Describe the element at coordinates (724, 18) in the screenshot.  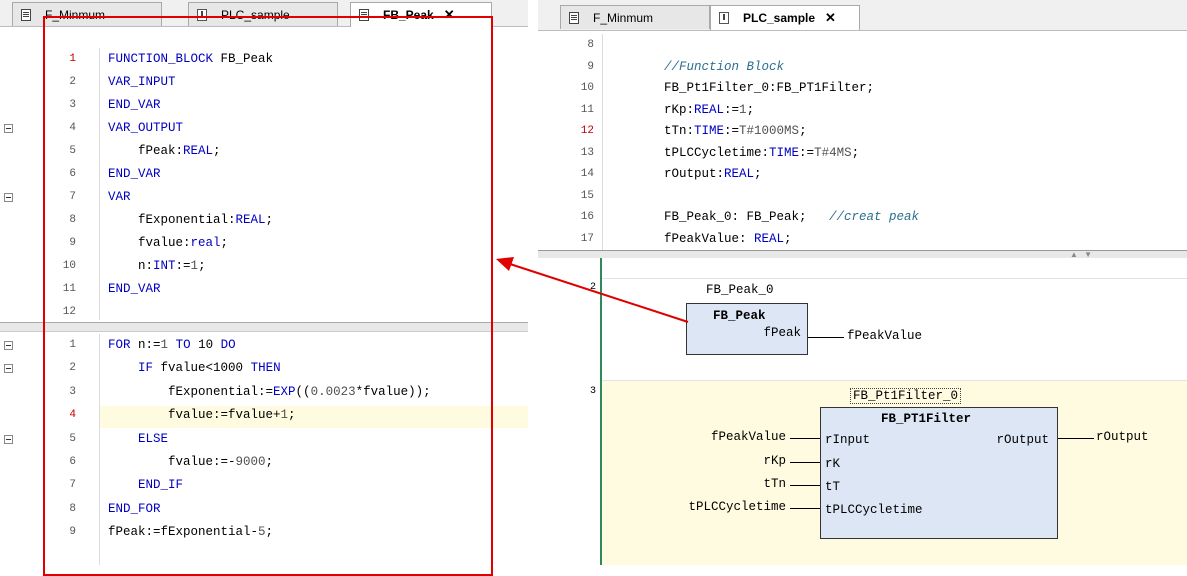
I see `program-icon` at that location.